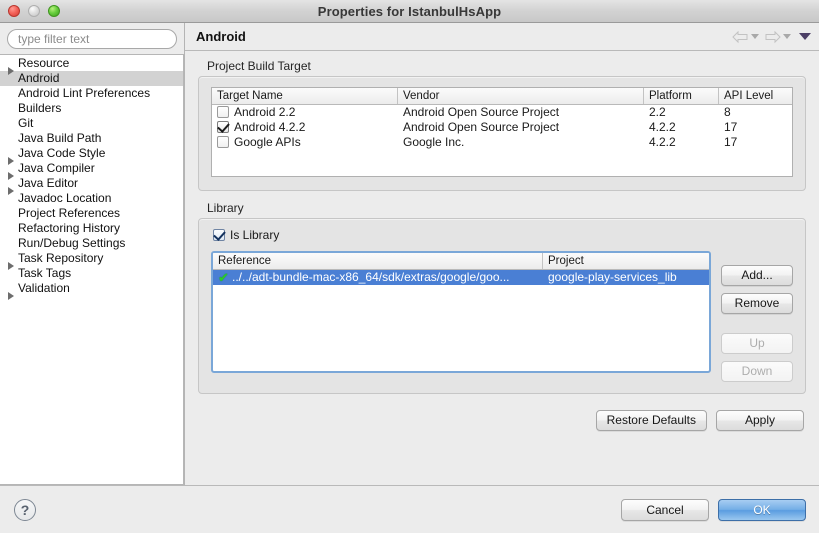 This screenshot has width=819, height=533. What do you see at coordinates (91, 65) in the screenshot?
I see `sidebar-item-resource: Resource` at bounding box center [91, 65].